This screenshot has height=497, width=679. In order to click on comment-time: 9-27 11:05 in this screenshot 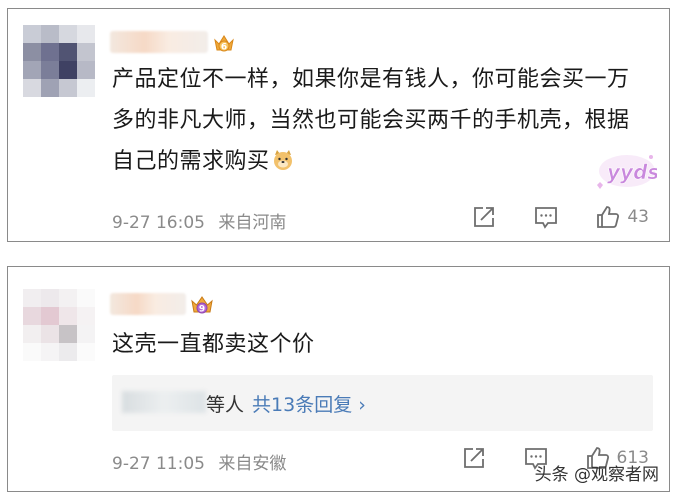, I will do `click(158, 464)`.